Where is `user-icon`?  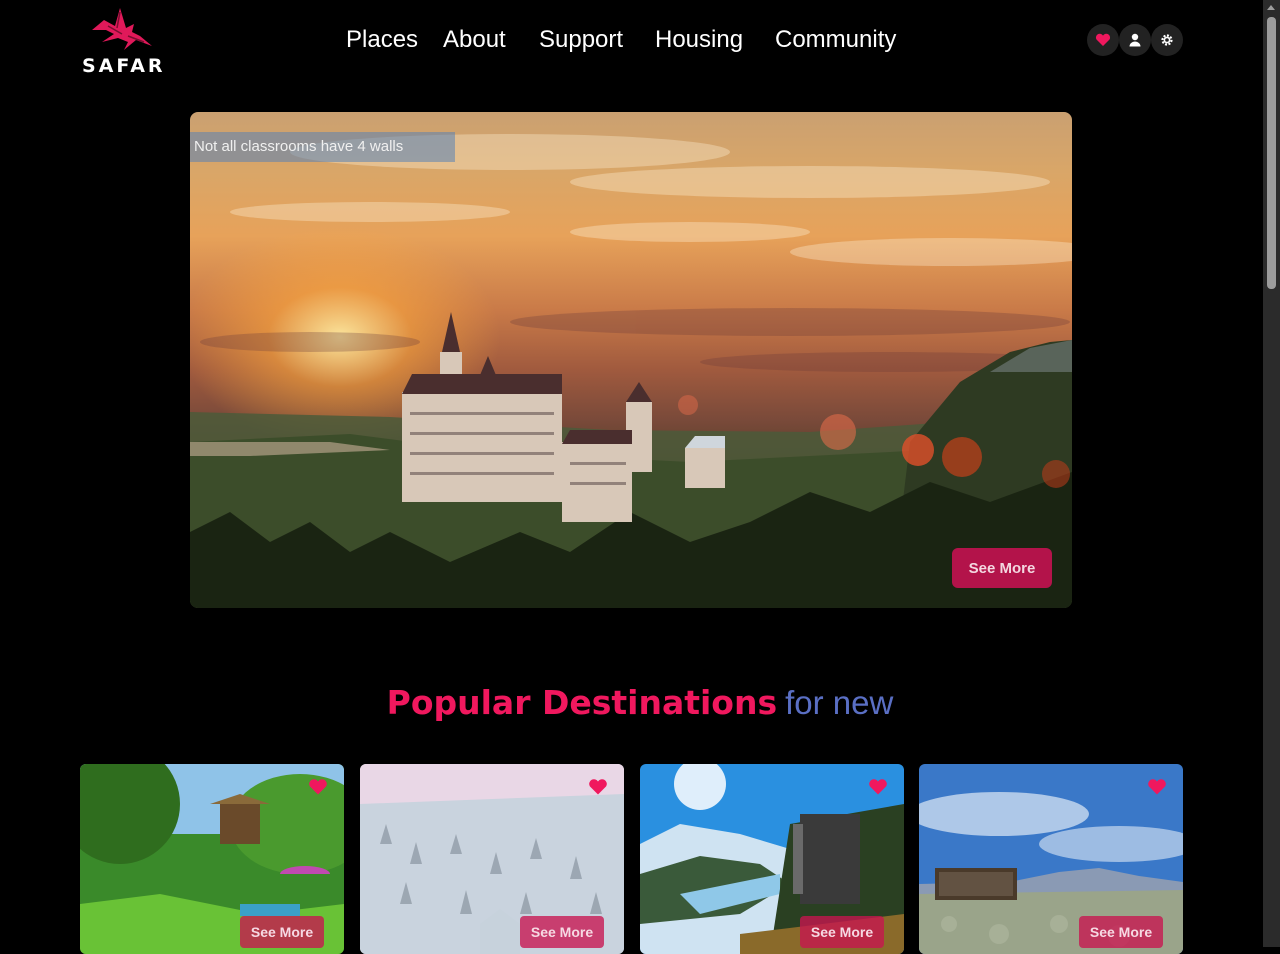
user-icon is located at coordinates (1135, 40).